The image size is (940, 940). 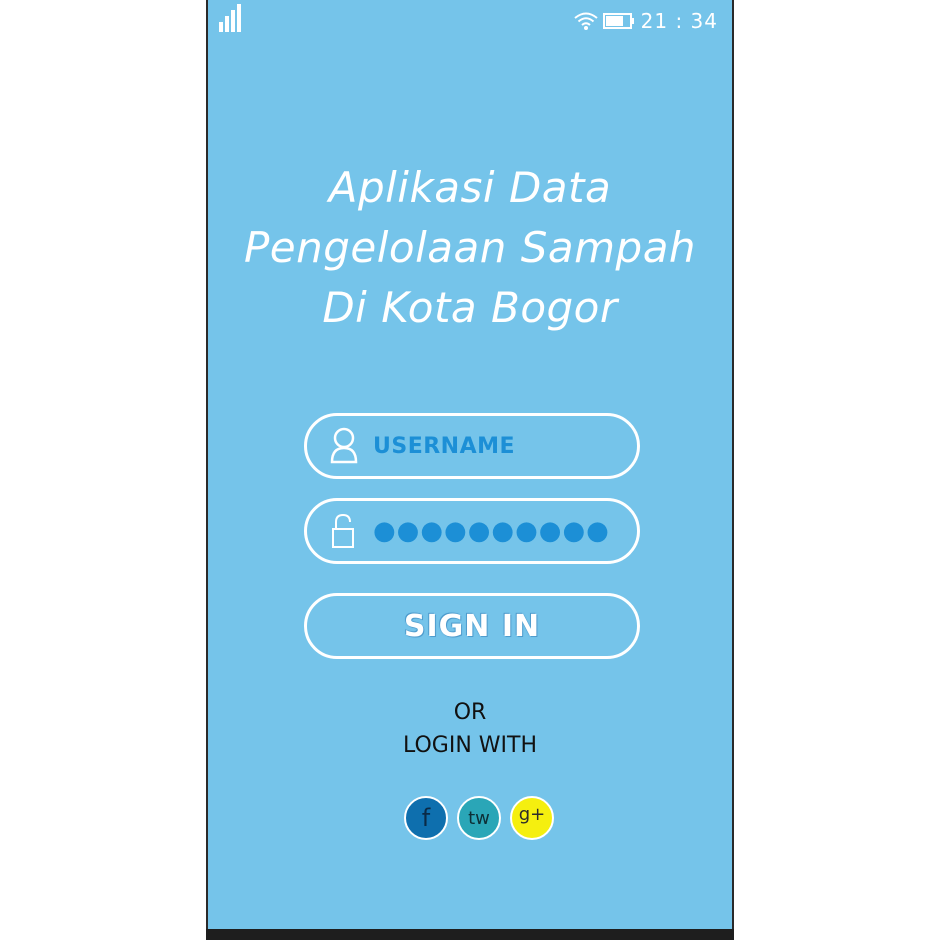 I want to click on login-with-text: LOGIN WITH, so click(x=470, y=745).